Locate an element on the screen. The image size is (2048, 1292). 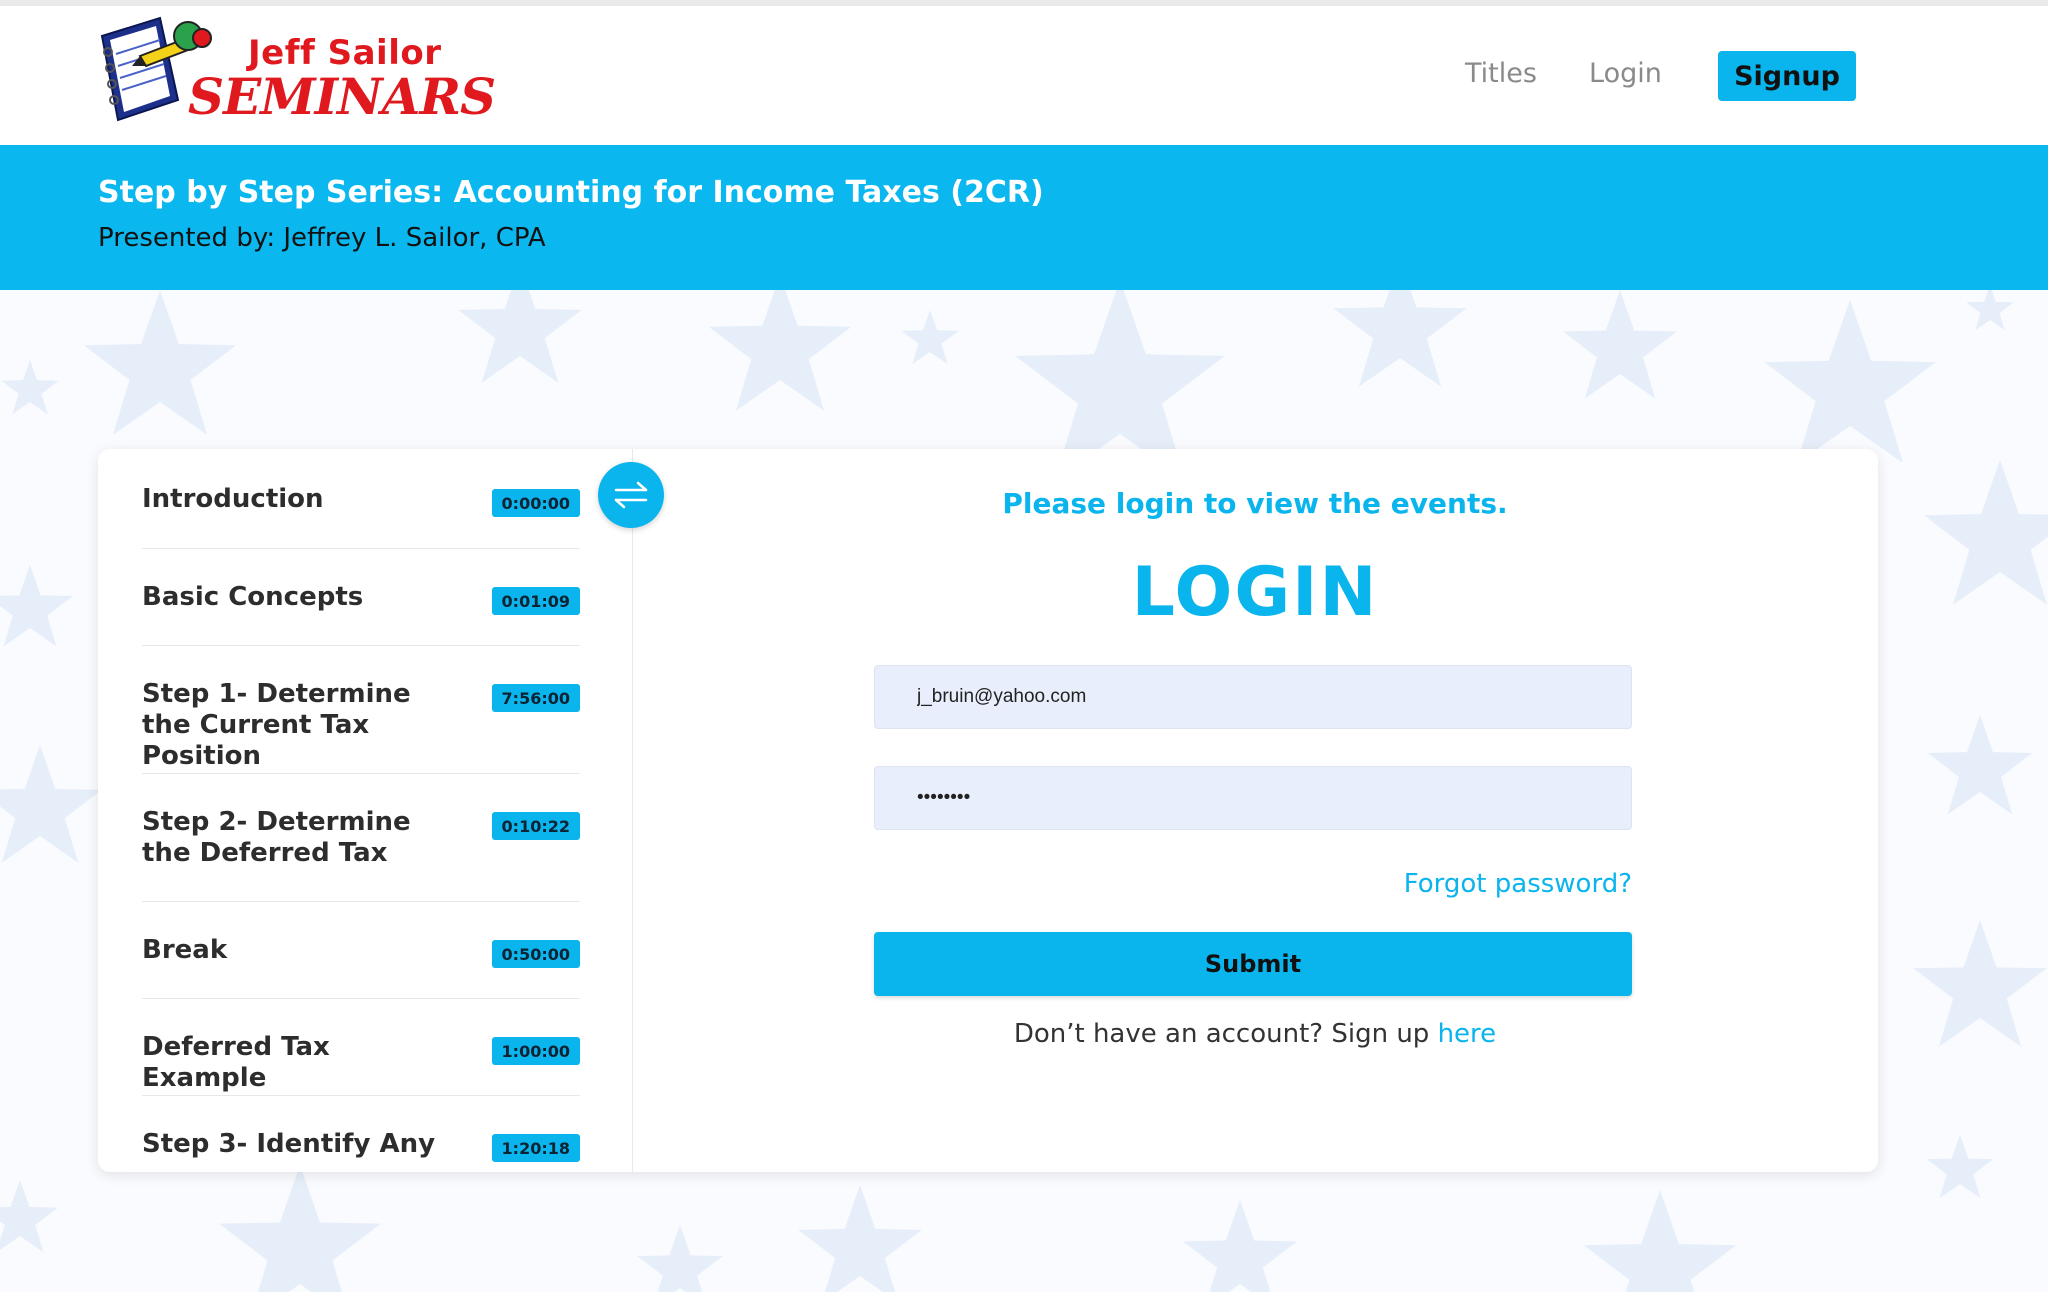
time-badge: 1:20:18 is located at coordinates (535, 1148).